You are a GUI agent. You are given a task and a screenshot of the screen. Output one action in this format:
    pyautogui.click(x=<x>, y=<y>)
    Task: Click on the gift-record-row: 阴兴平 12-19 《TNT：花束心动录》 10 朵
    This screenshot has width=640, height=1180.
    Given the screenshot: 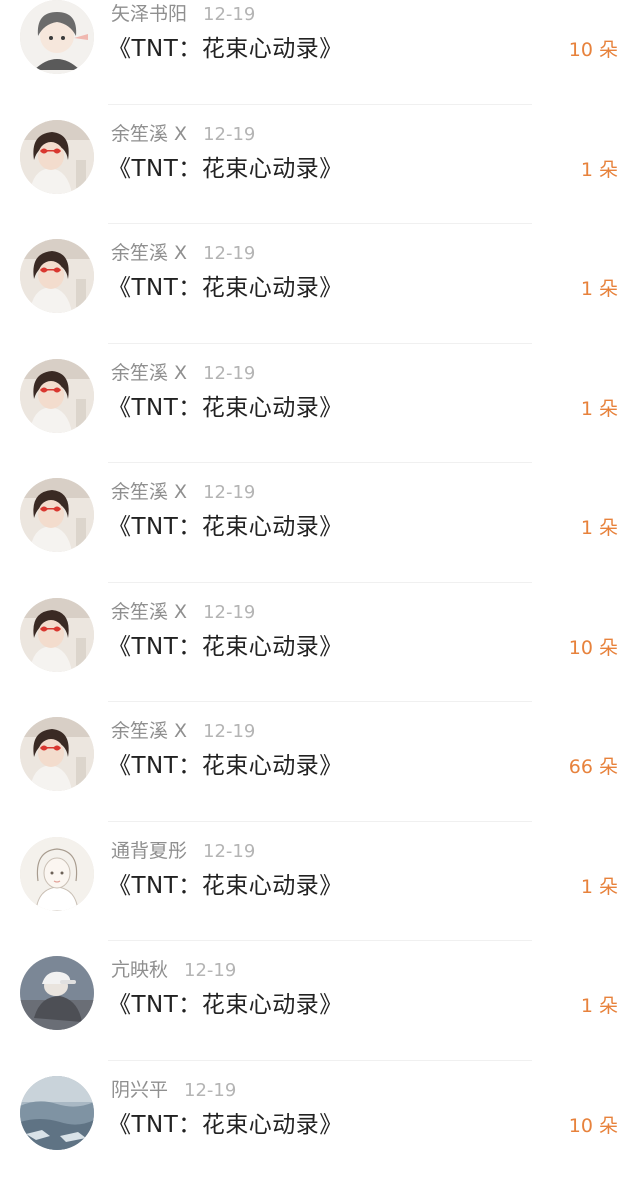 What is the action you would take?
    pyautogui.click(x=320, y=1120)
    